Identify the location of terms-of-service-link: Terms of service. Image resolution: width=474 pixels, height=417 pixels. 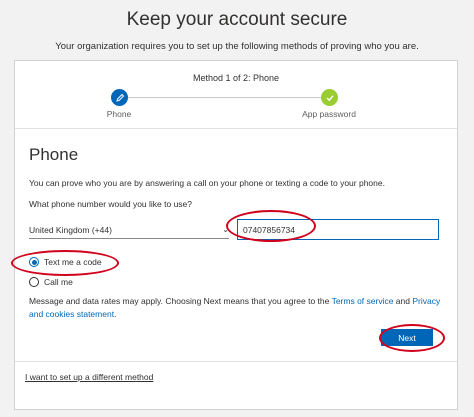
(363, 301).